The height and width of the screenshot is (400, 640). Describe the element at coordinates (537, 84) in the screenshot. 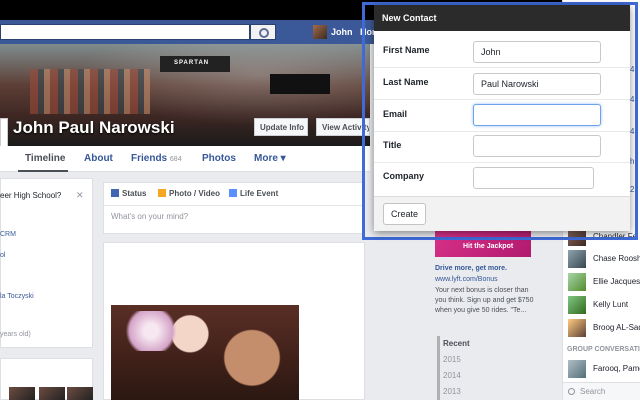

I see `last-name-field` at that location.